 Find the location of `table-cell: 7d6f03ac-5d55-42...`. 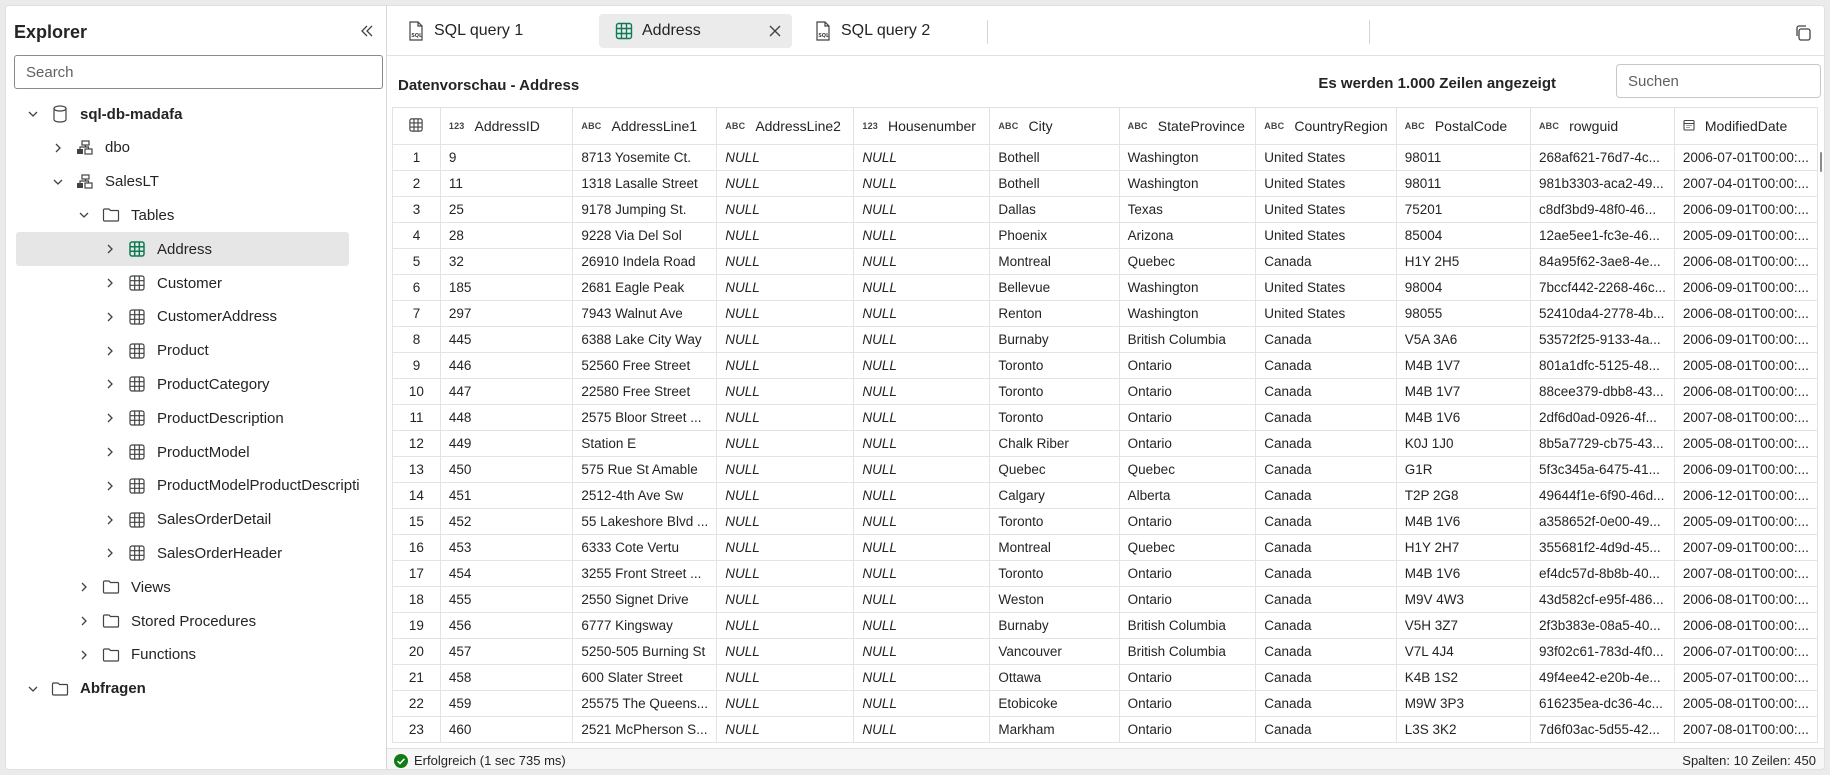

table-cell: 7d6f03ac-5d55-42... is located at coordinates (1602, 729).